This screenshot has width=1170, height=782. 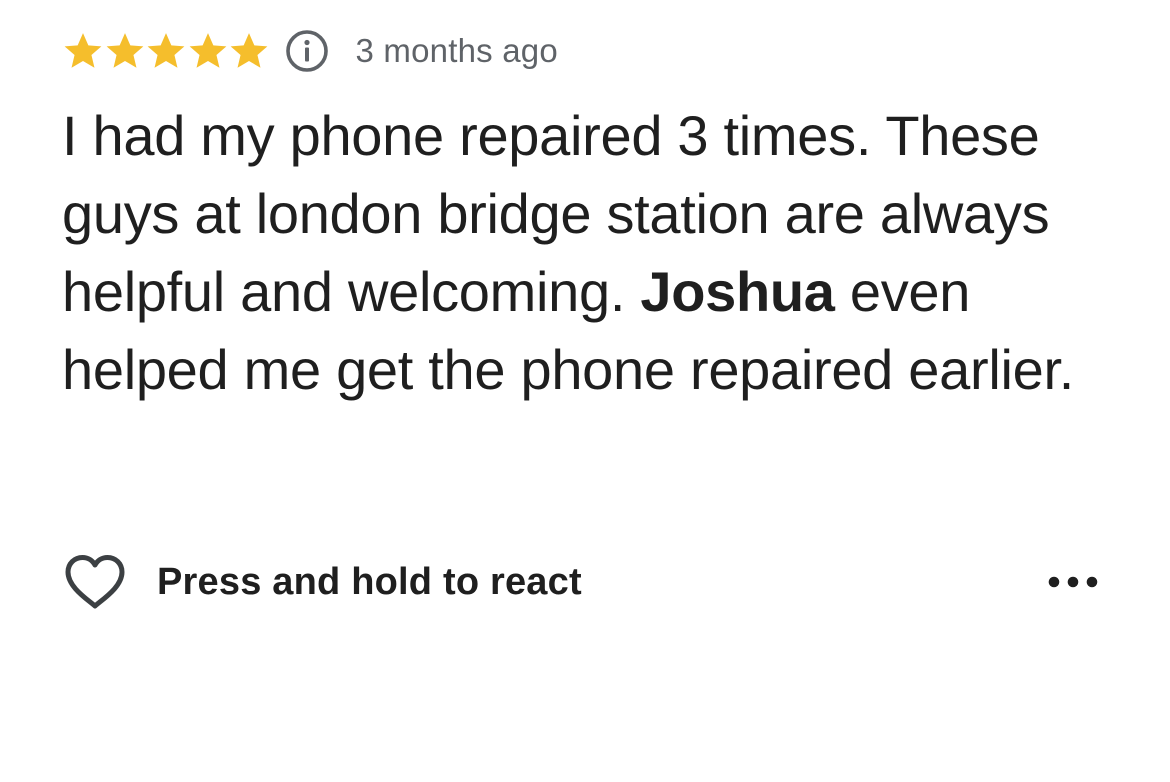 What do you see at coordinates (95, 582) in the screenshot?
I see `heart-outline-icon` at bounding box center [95, 582].